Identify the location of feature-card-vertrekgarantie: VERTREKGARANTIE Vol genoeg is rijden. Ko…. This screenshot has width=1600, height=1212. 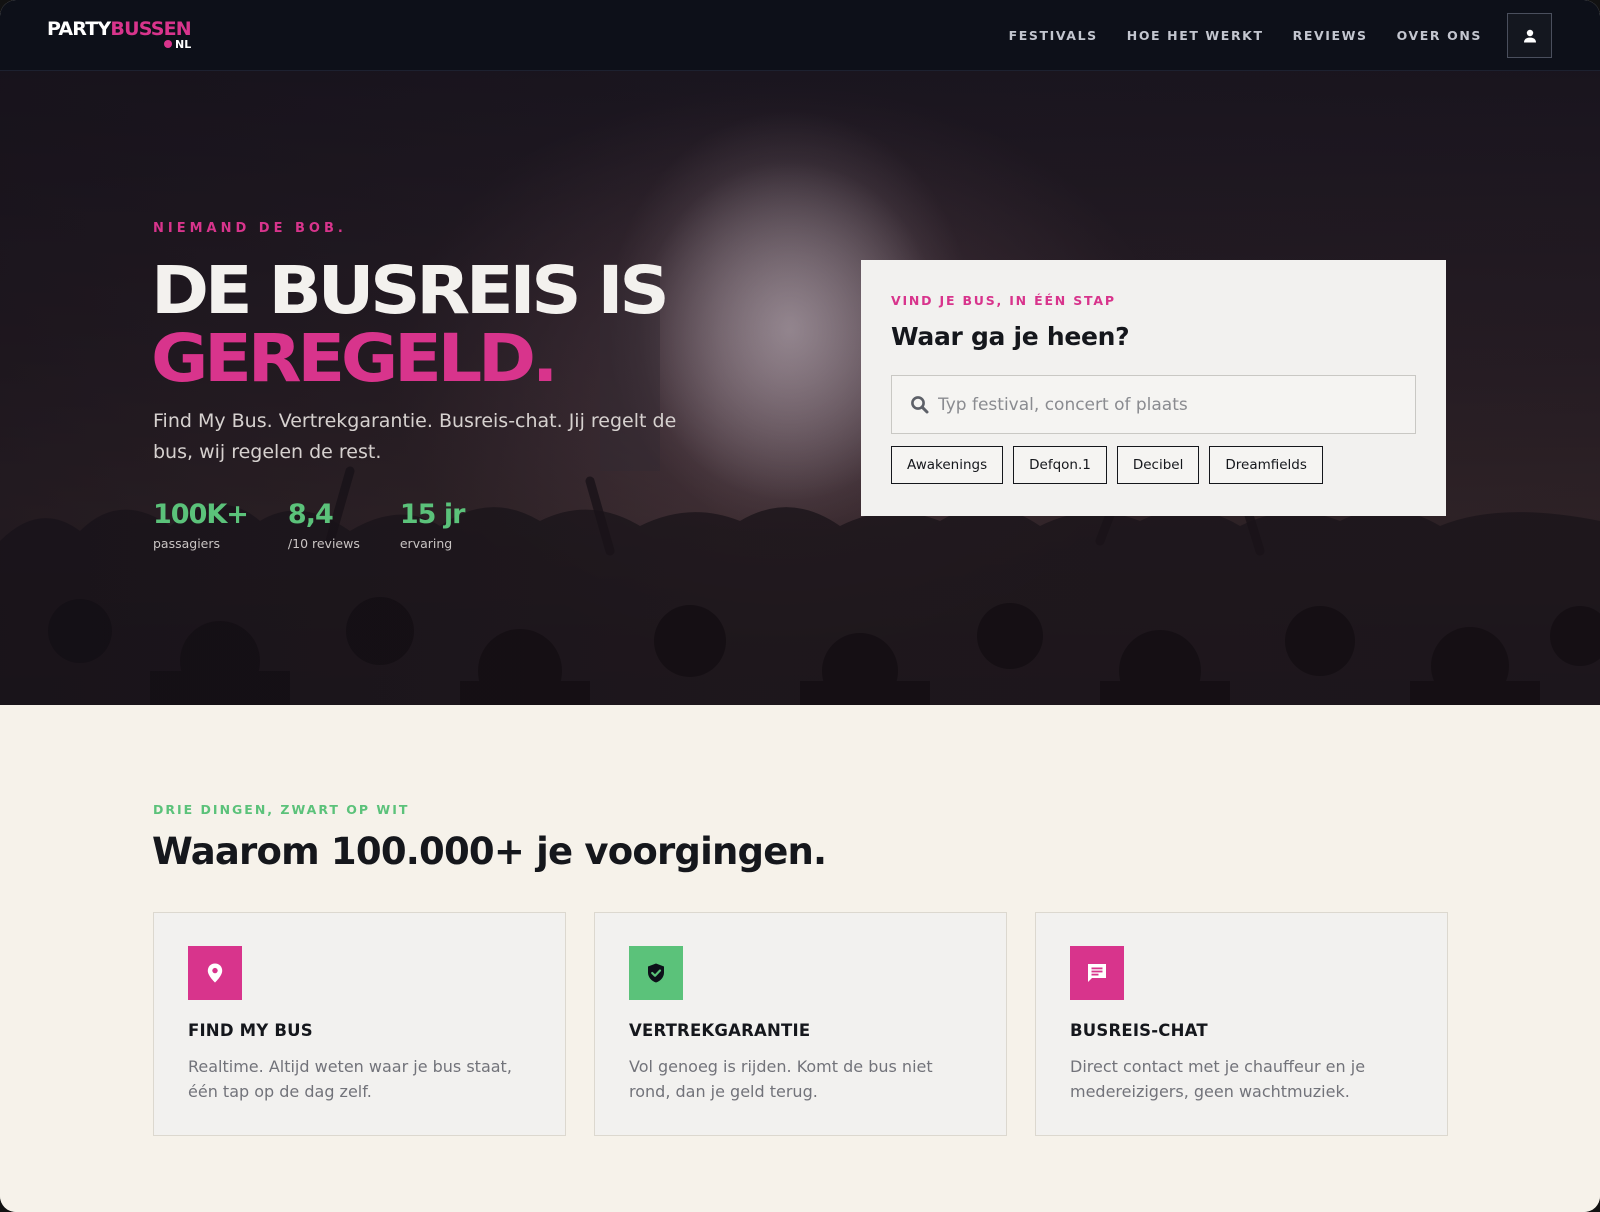
(800, 1024).